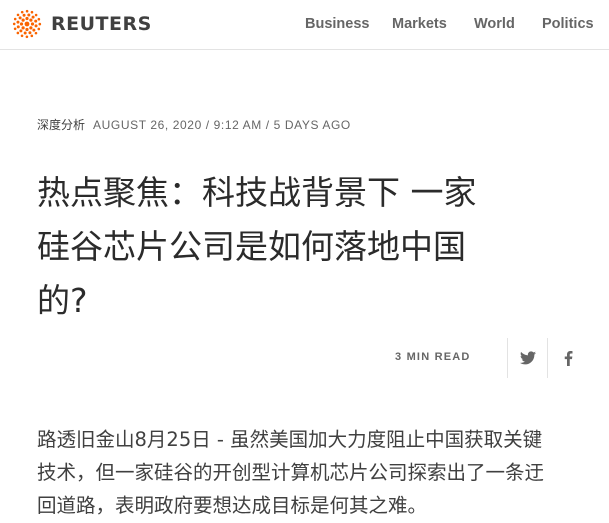 Image resolution: width=609 pixels, height=523 pixels. I want to click on nav-world: World, so click(494, 24).